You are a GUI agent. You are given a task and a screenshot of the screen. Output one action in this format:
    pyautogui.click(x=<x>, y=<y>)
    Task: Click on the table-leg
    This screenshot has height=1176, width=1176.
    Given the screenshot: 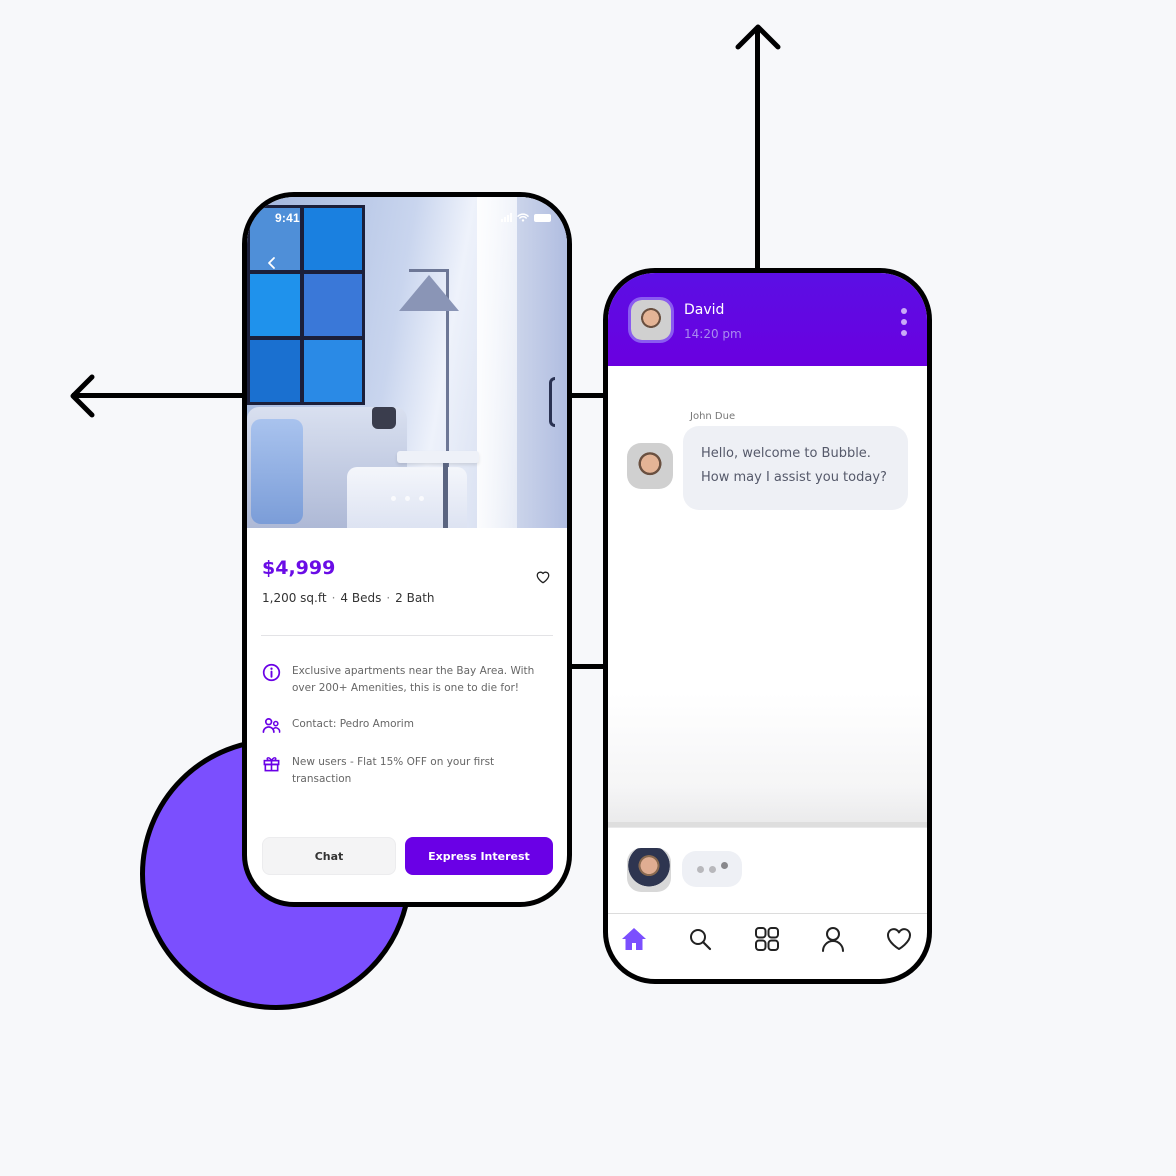 What is the action you would take?
    pyautogui.click(x=445, y=495)
    